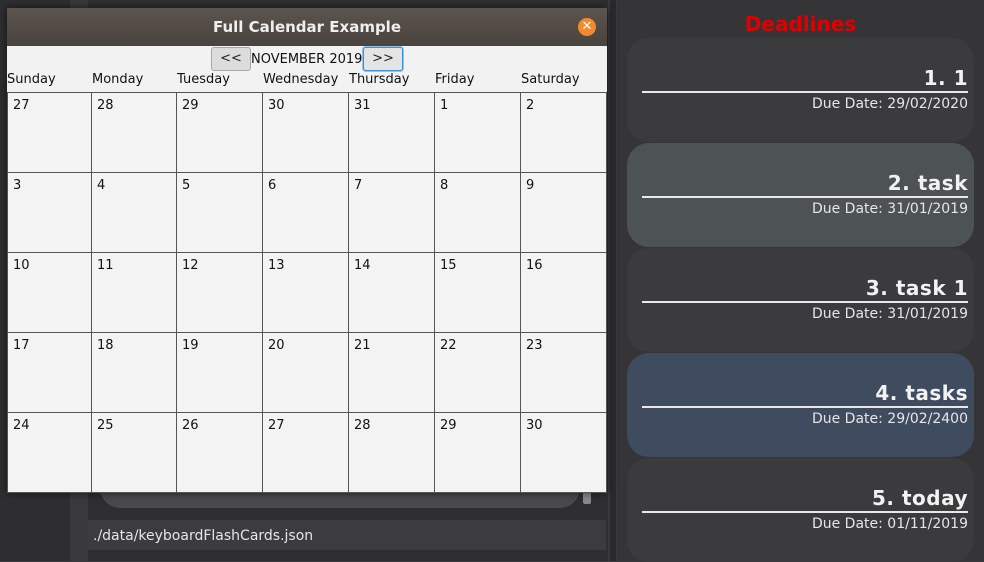 The height and width of the screenshot is (562, 984). I want to click on calendar-day-cell: 23, so click(564, 373).